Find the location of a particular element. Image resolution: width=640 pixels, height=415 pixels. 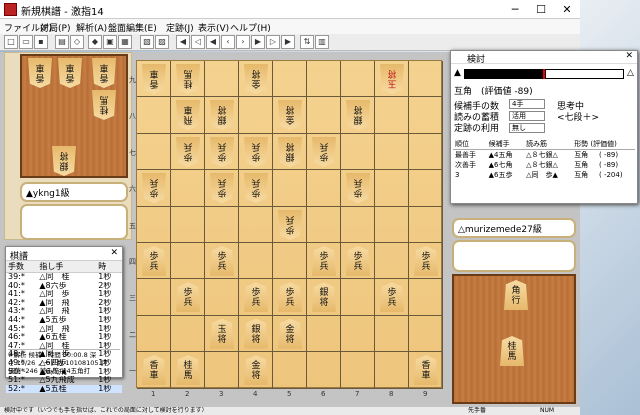

menu-joseki: 定跡(J) is located at coordinates (180, 27).